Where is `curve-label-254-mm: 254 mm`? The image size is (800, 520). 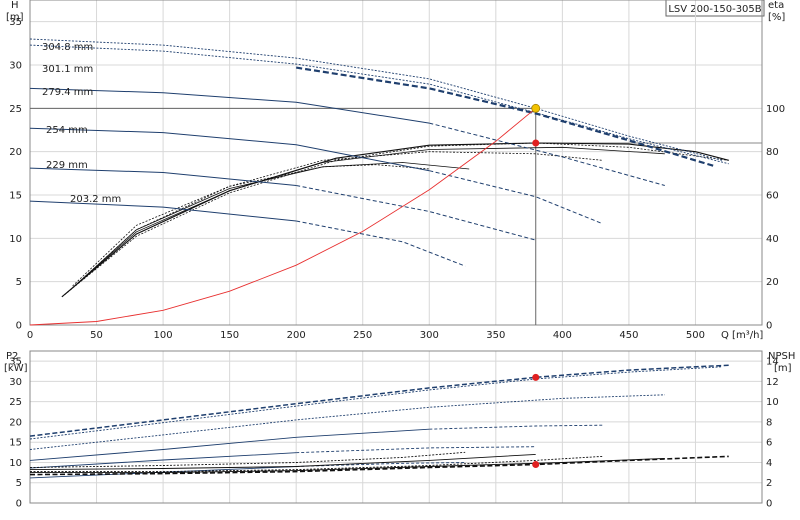
curve-label-254-mm: 254 mm is located at coordinates (67, 130).